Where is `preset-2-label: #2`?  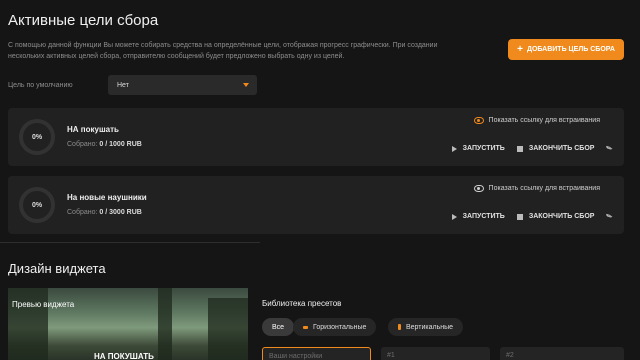
preset-2-label: #2 is located at coordinates (510, 355).